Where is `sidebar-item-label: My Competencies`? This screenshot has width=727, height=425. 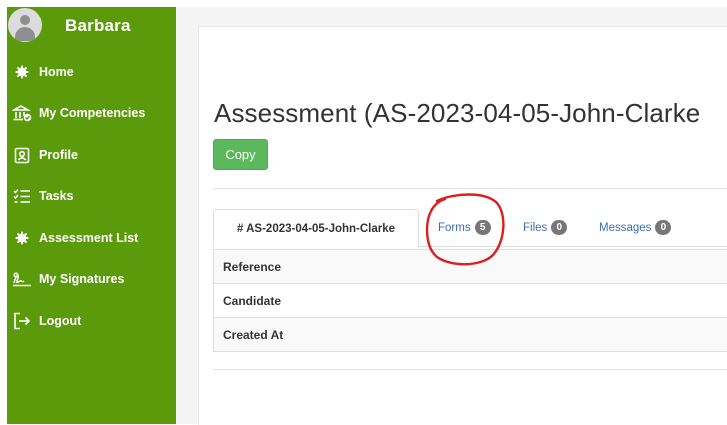
sidebar-item-label: My Competencies is located at coordinates (92, 113).